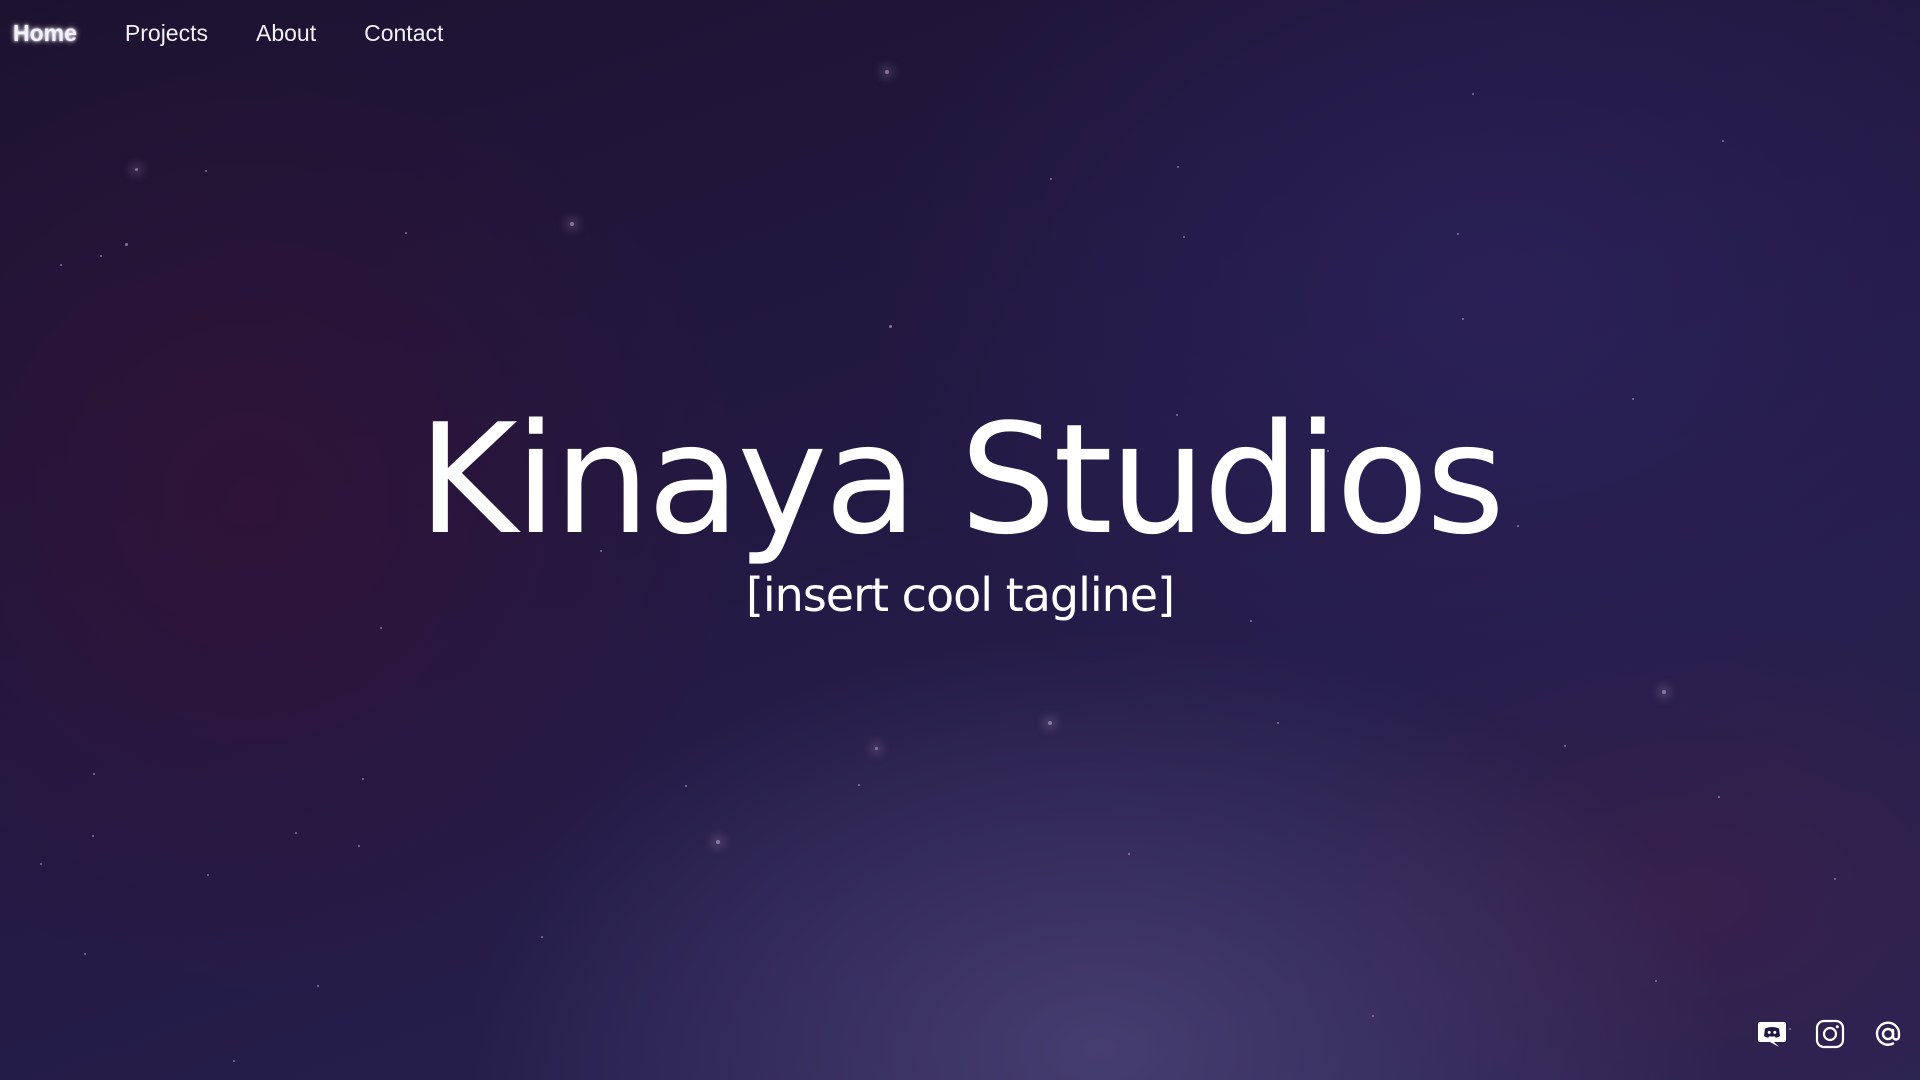  What do you see at coordinates (1888, 1034) in the screenshot?
I see `at-sign-icon` at bounding box center [1888, 1034].